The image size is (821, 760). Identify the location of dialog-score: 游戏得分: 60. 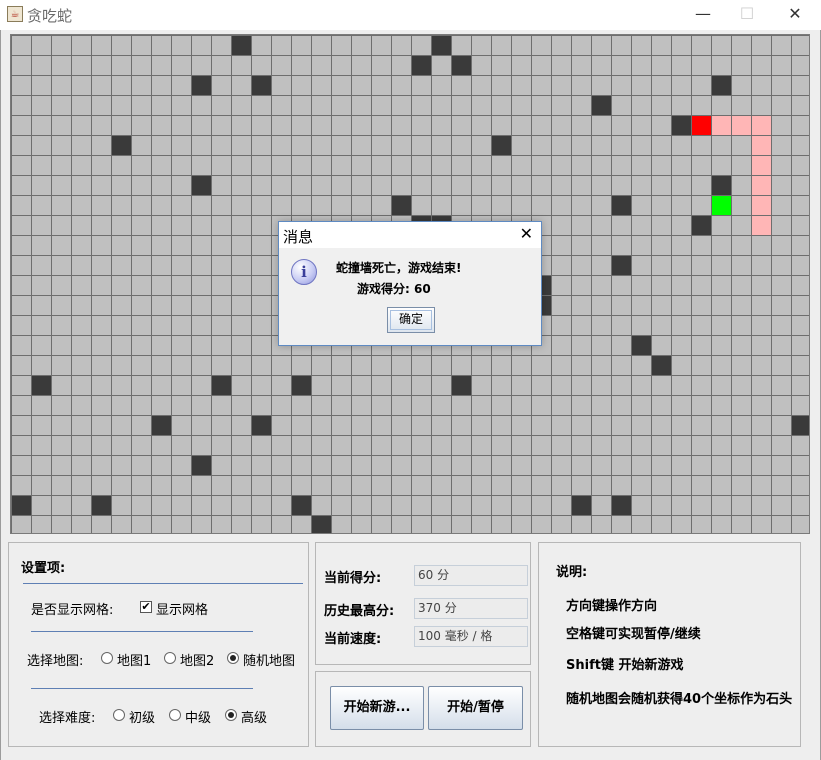
(394, 289).